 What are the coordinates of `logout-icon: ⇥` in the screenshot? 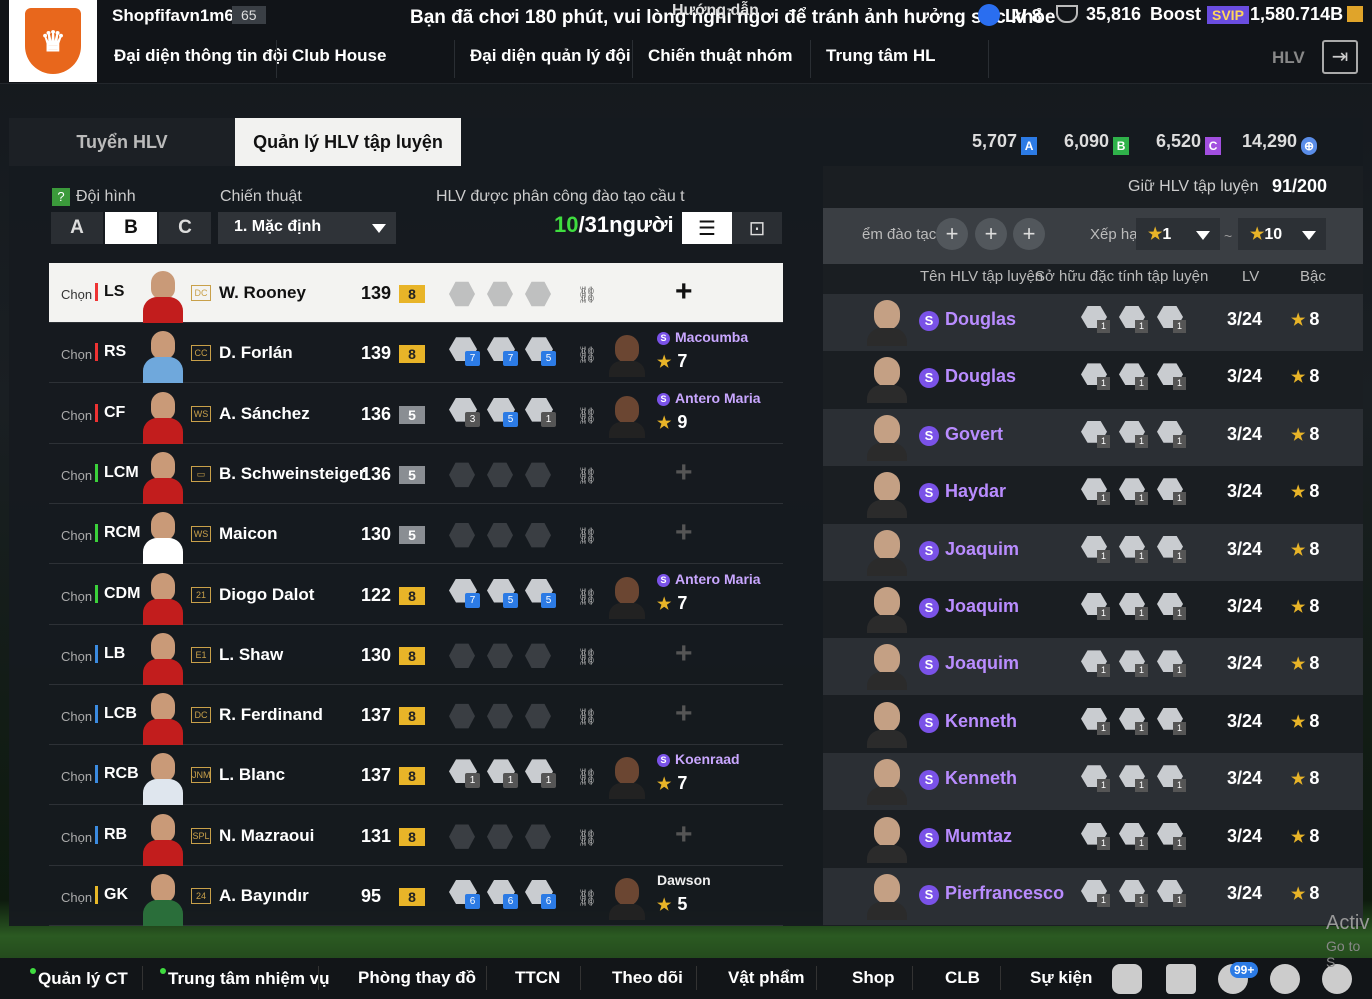 It's located at (1340, 57).